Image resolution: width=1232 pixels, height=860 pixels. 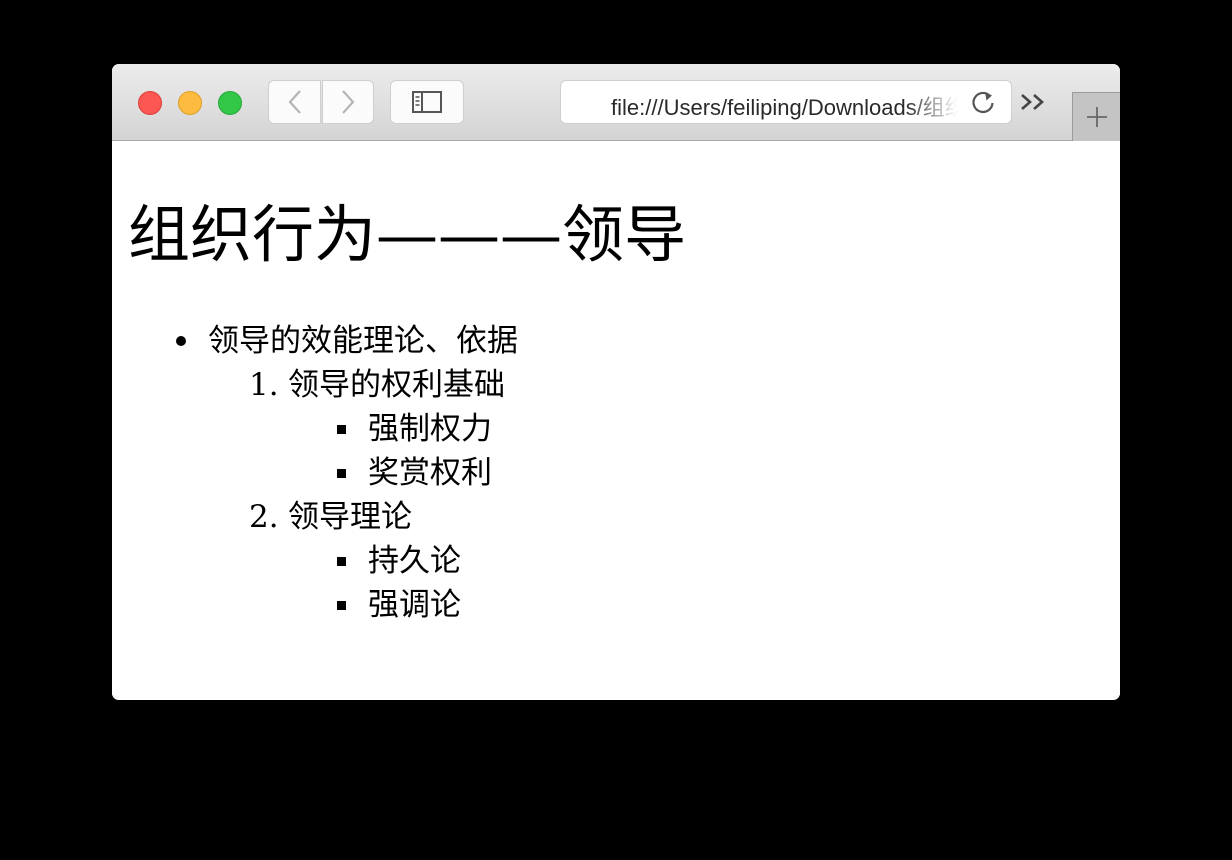 What do you see at coordinates (430, 429) in the screenshot?
I see `list-item: 强制权力` at bounding box center [430, 429].